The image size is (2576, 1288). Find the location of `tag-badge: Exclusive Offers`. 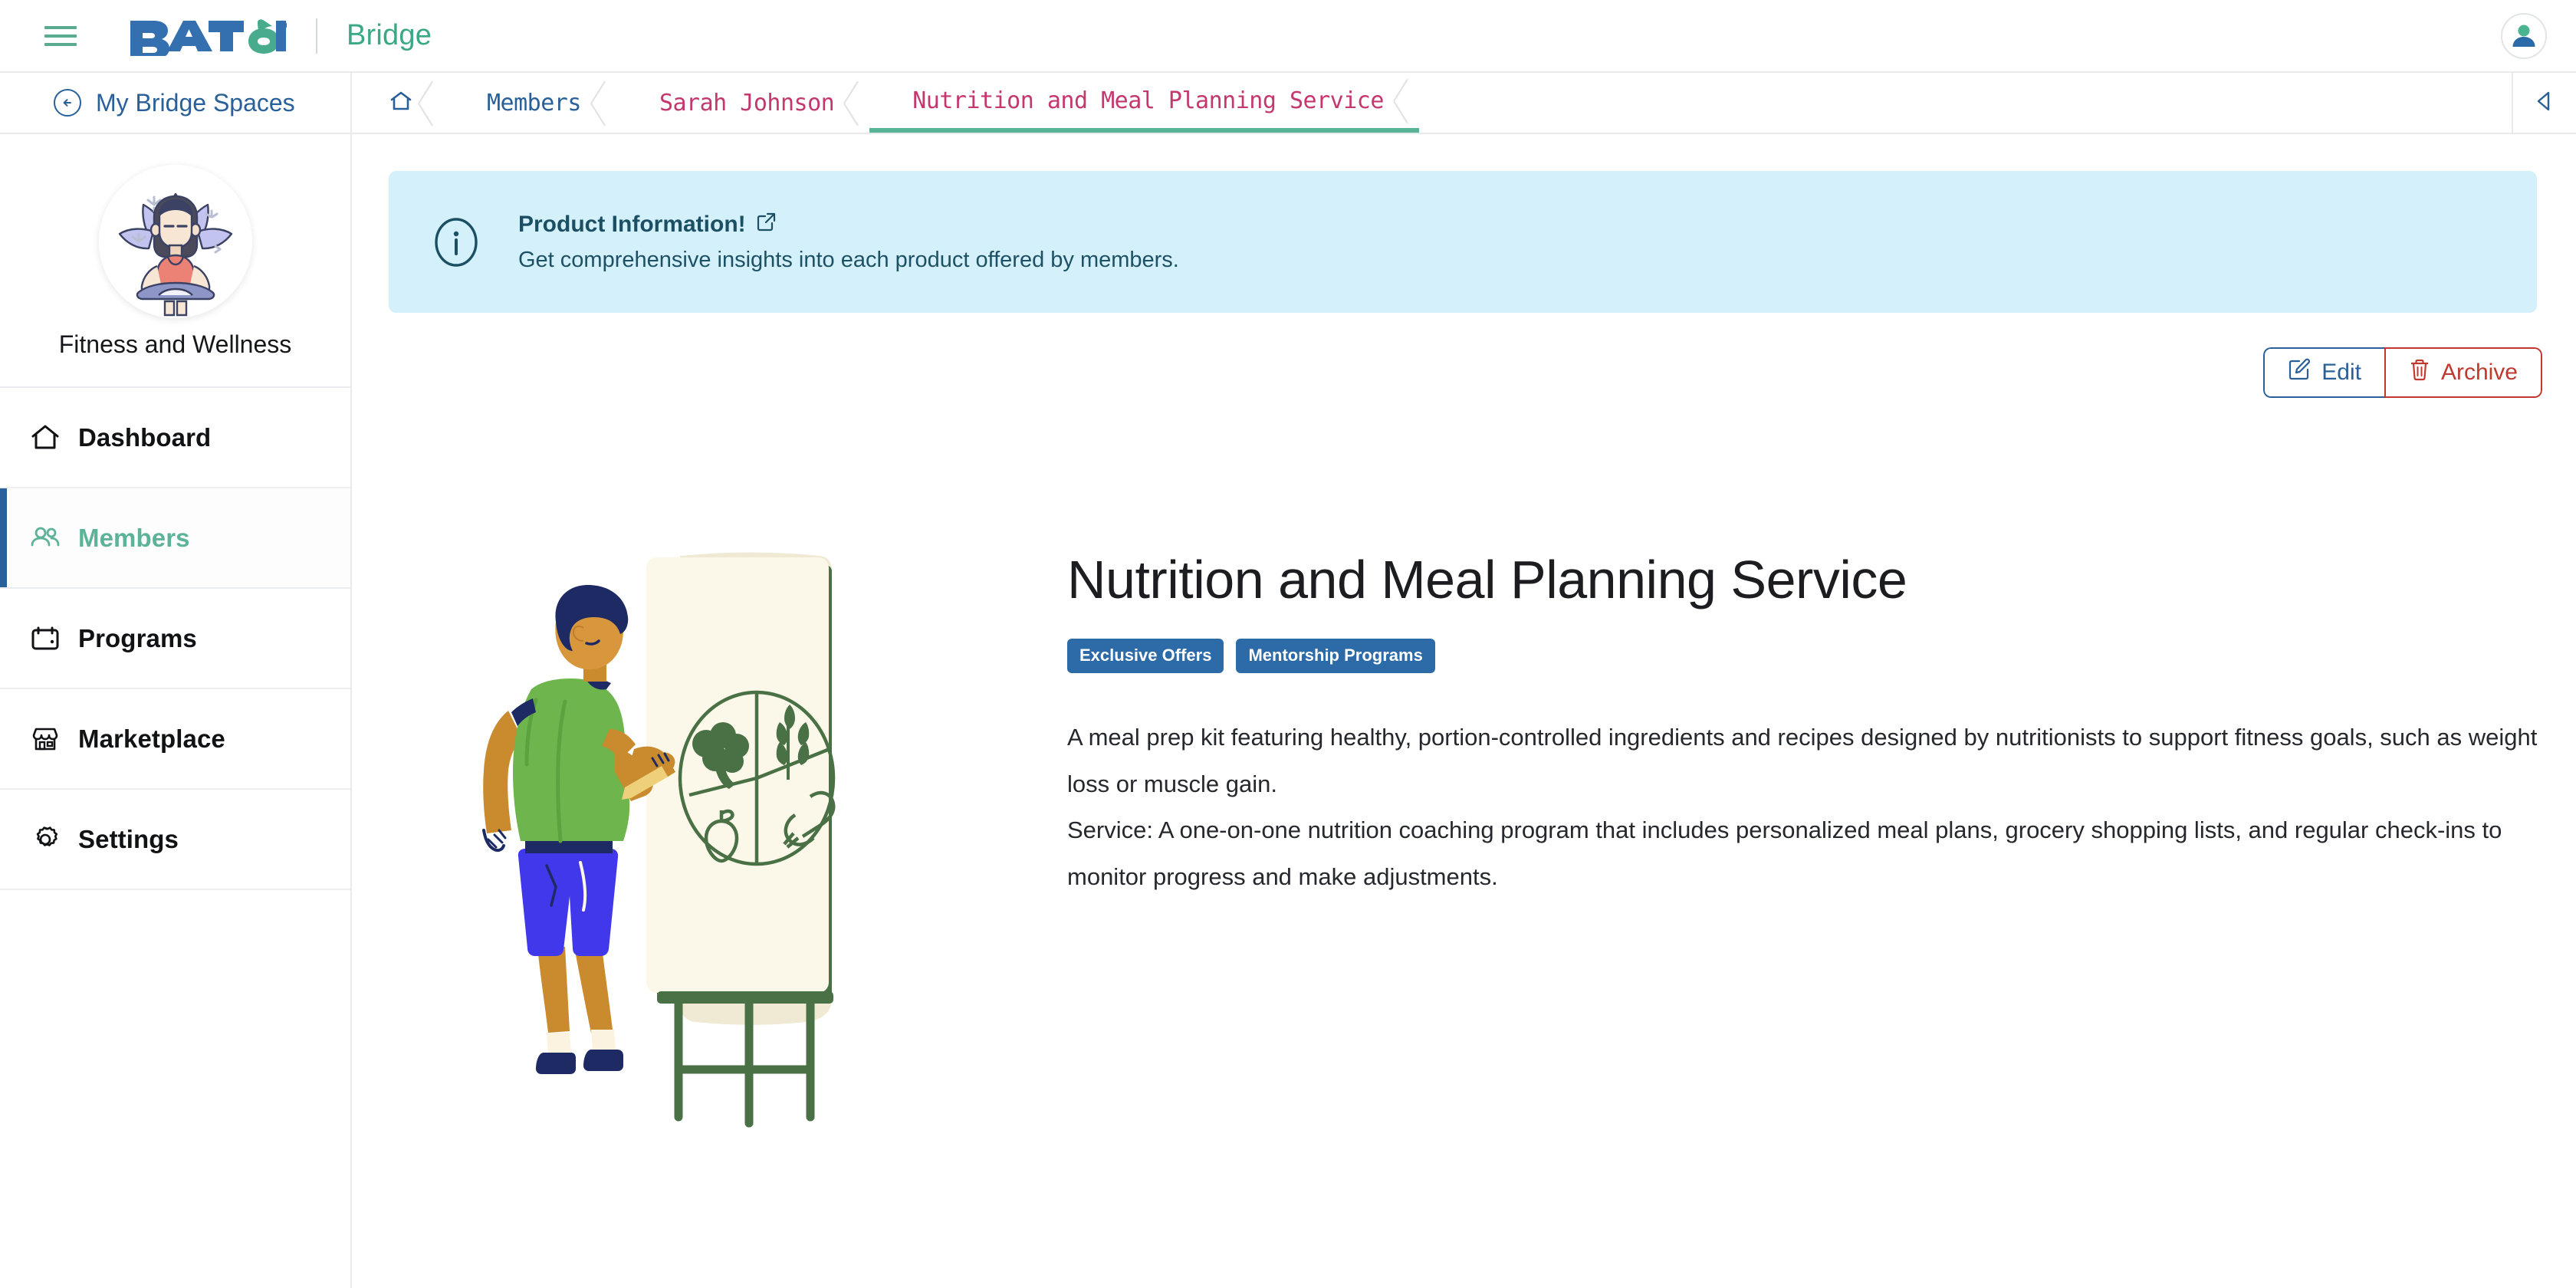

tag-badge: Exclusive Offers is located at coordinates (1146, 657).